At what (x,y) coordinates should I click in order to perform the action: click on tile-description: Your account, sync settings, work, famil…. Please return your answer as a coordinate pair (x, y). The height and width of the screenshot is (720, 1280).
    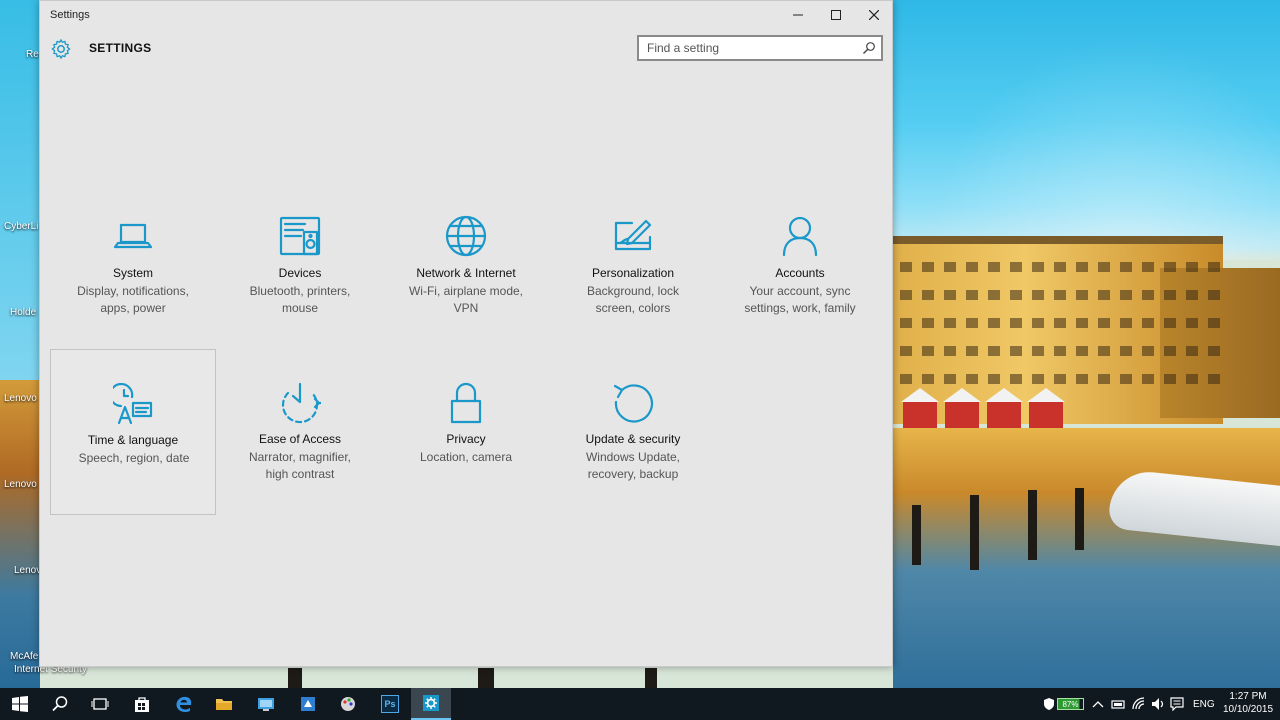
    Looking at the image, I should click on (800, 299).